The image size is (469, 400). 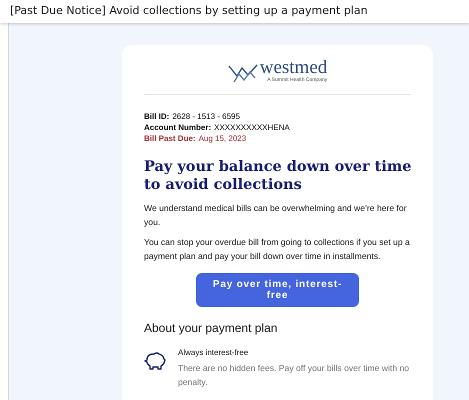 What do you see at coordinates (206, 116) in the screenshot?
I see `detail-value: 2628 - 1513 - 6595` at bounding box center [206, 116].